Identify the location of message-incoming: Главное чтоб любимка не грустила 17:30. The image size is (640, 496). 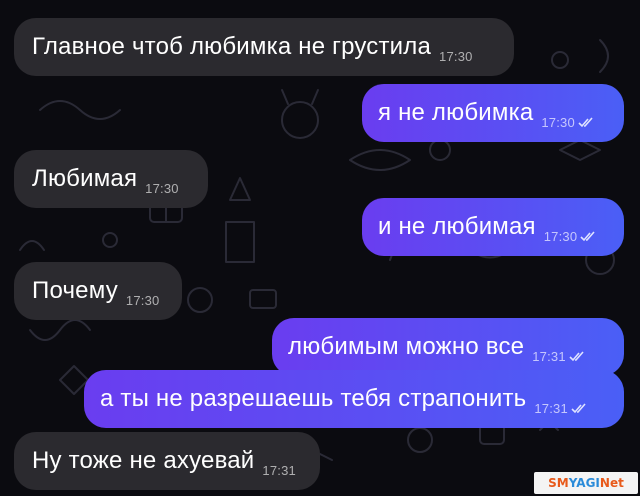
(264, 47).